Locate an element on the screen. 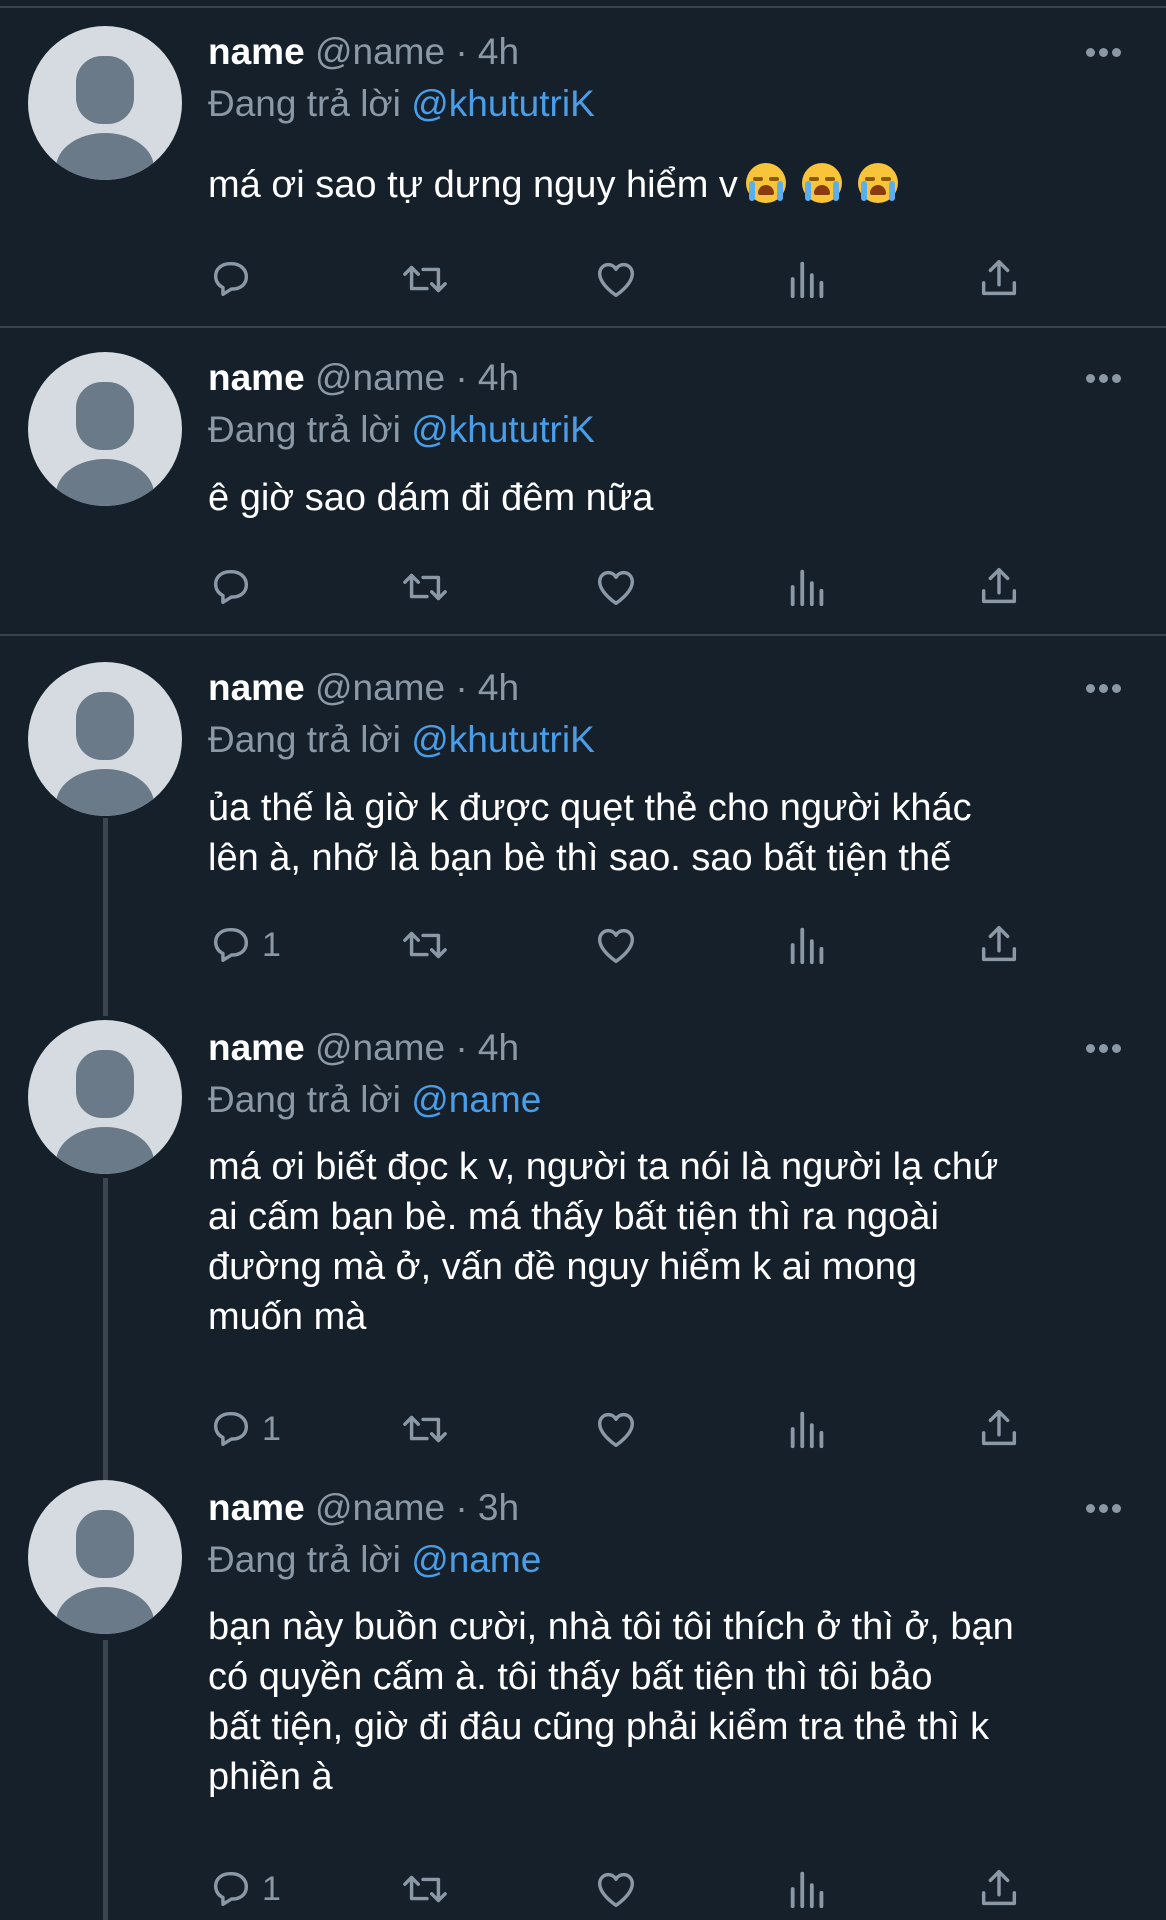 Image resolution: width=1166 pixels, height=1920 pixels. tweet-text-container: má ơi sao tự dưng nguy hiểm v is located at coordinates (668, 185).